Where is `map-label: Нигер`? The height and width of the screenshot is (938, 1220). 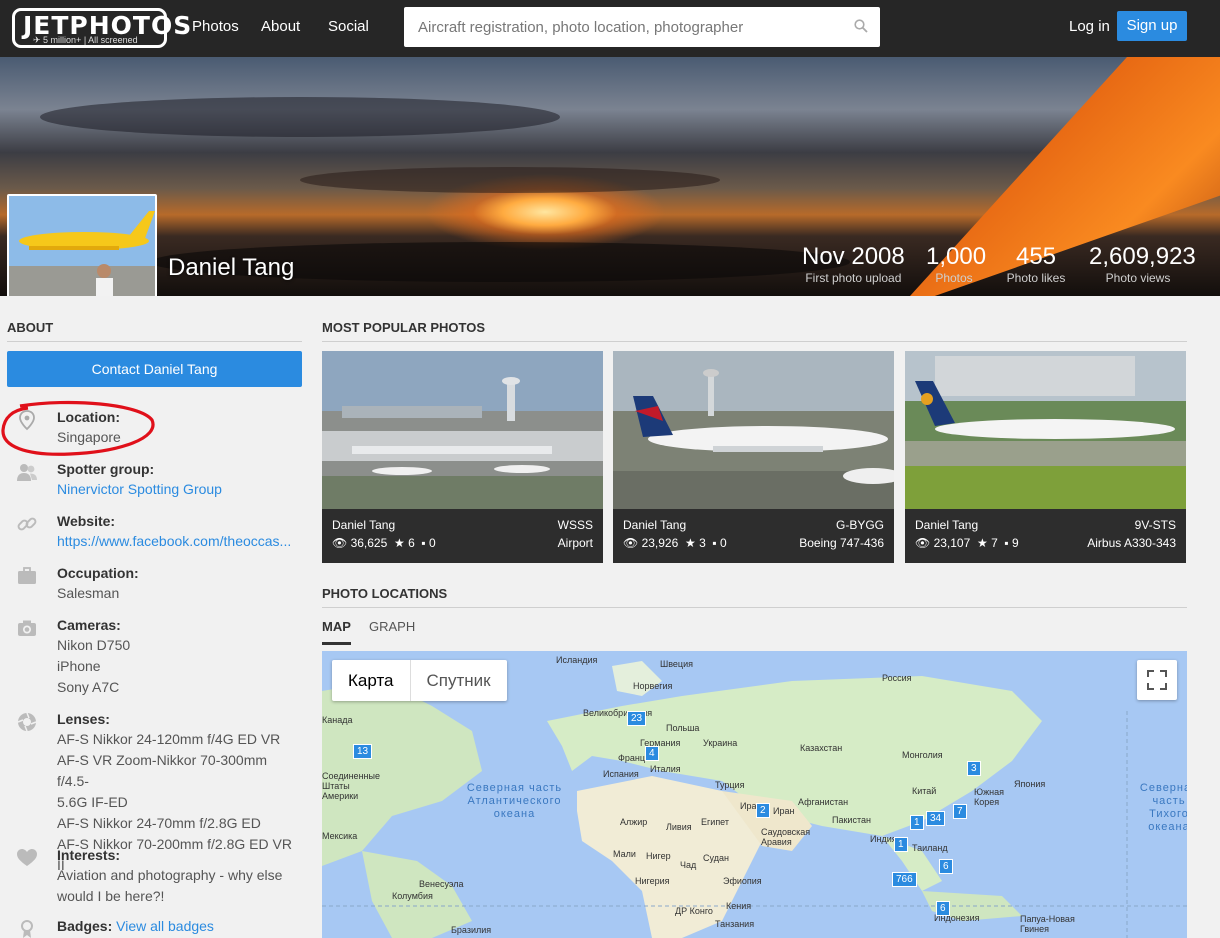
map-label: Нигер is located at coordinates (658, 856).